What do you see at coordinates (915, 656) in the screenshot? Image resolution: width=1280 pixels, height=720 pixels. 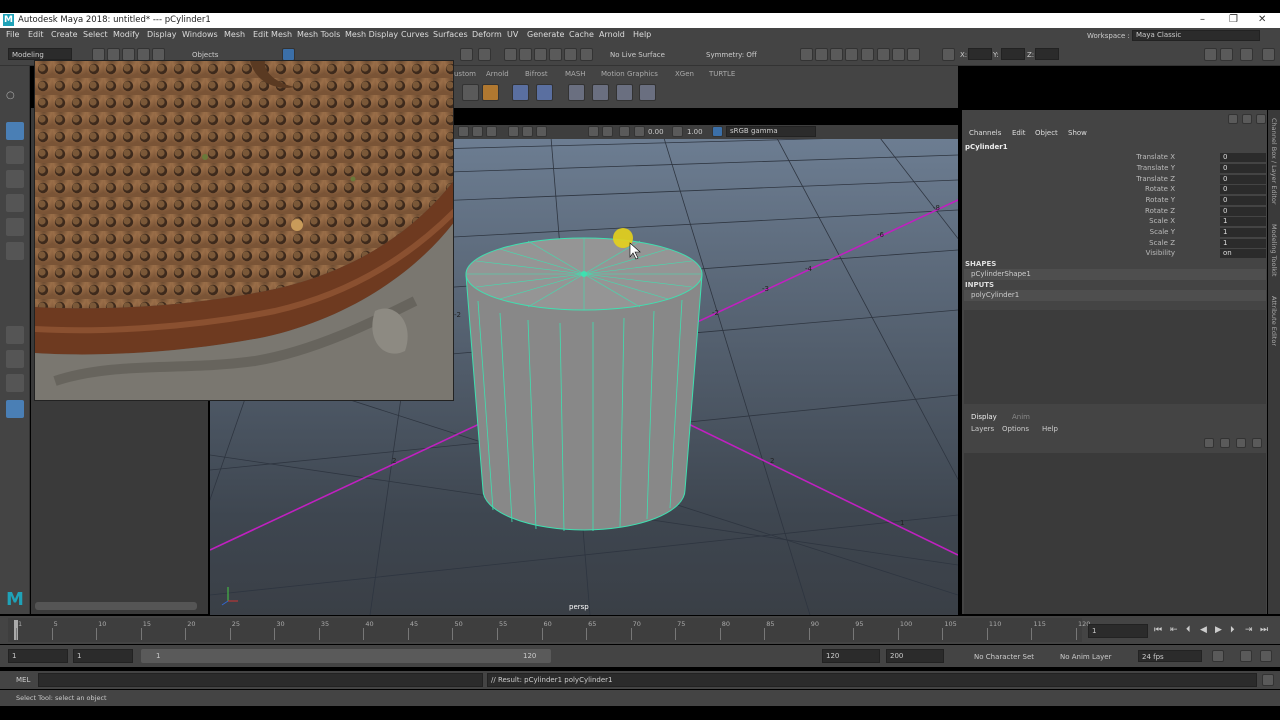 I see `end-time-field: 200` at bounding box center [915, 656].